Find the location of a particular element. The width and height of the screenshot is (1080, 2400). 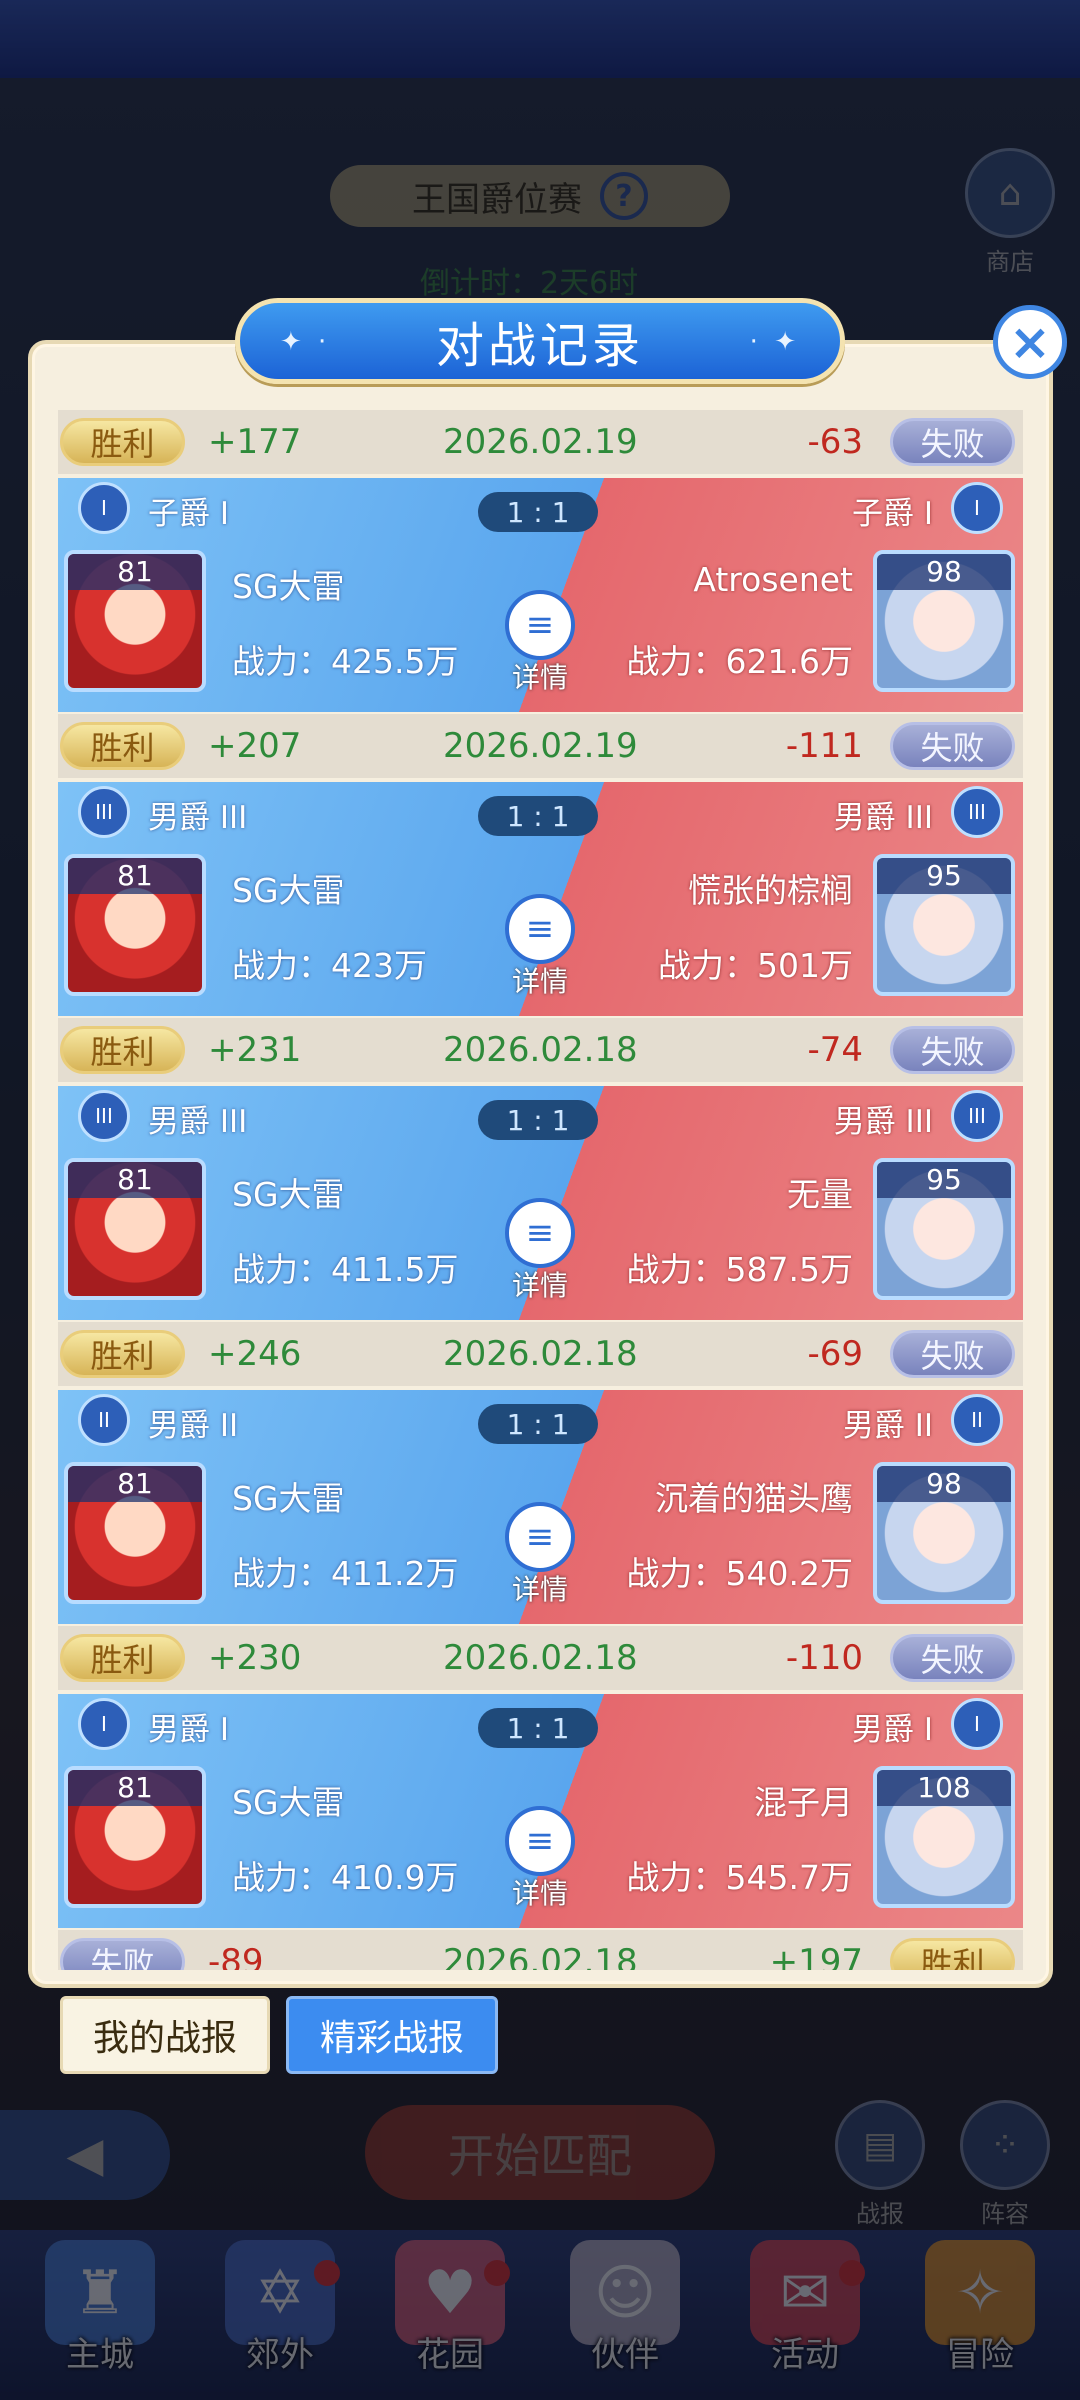

record-header: 胜利 +177 2026.02.19 -63 失败 is located at coordinates (540, 442).